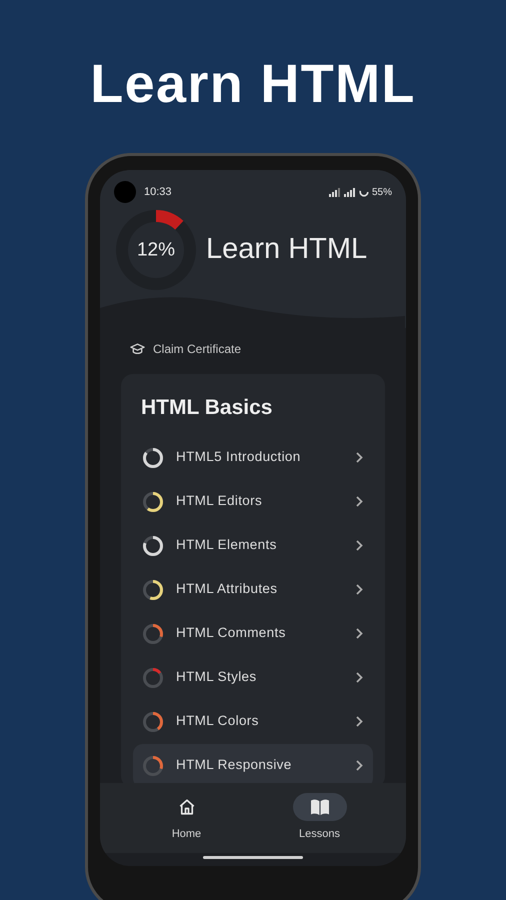 The image size is (506, 900). What do you see at coordinates (253, 546) in the screenshot?
I see `lesson-row: HTML Elements` at bounding box center [253, 546].